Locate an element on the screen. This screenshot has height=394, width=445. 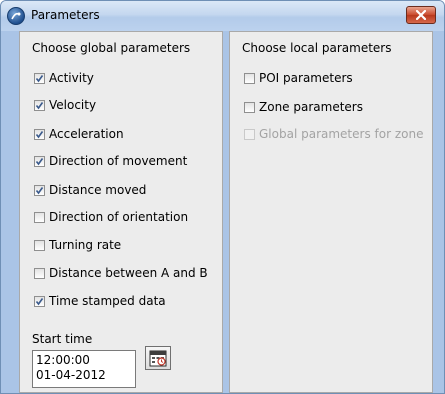
checkbox-acceleration: Acceleration is located at coordinates (79, 134).